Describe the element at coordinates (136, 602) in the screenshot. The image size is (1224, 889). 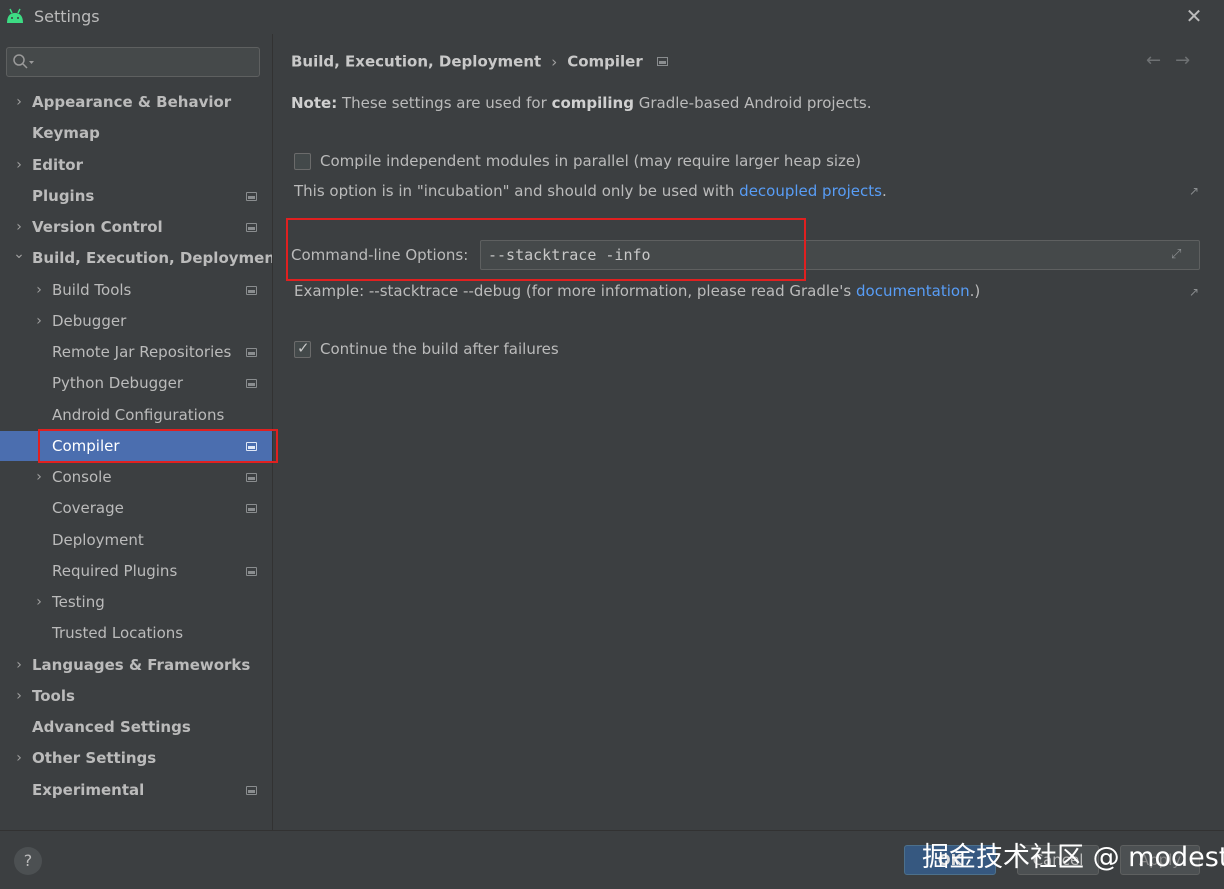
I see `sidebar-item-testing: › Testing` at that location.